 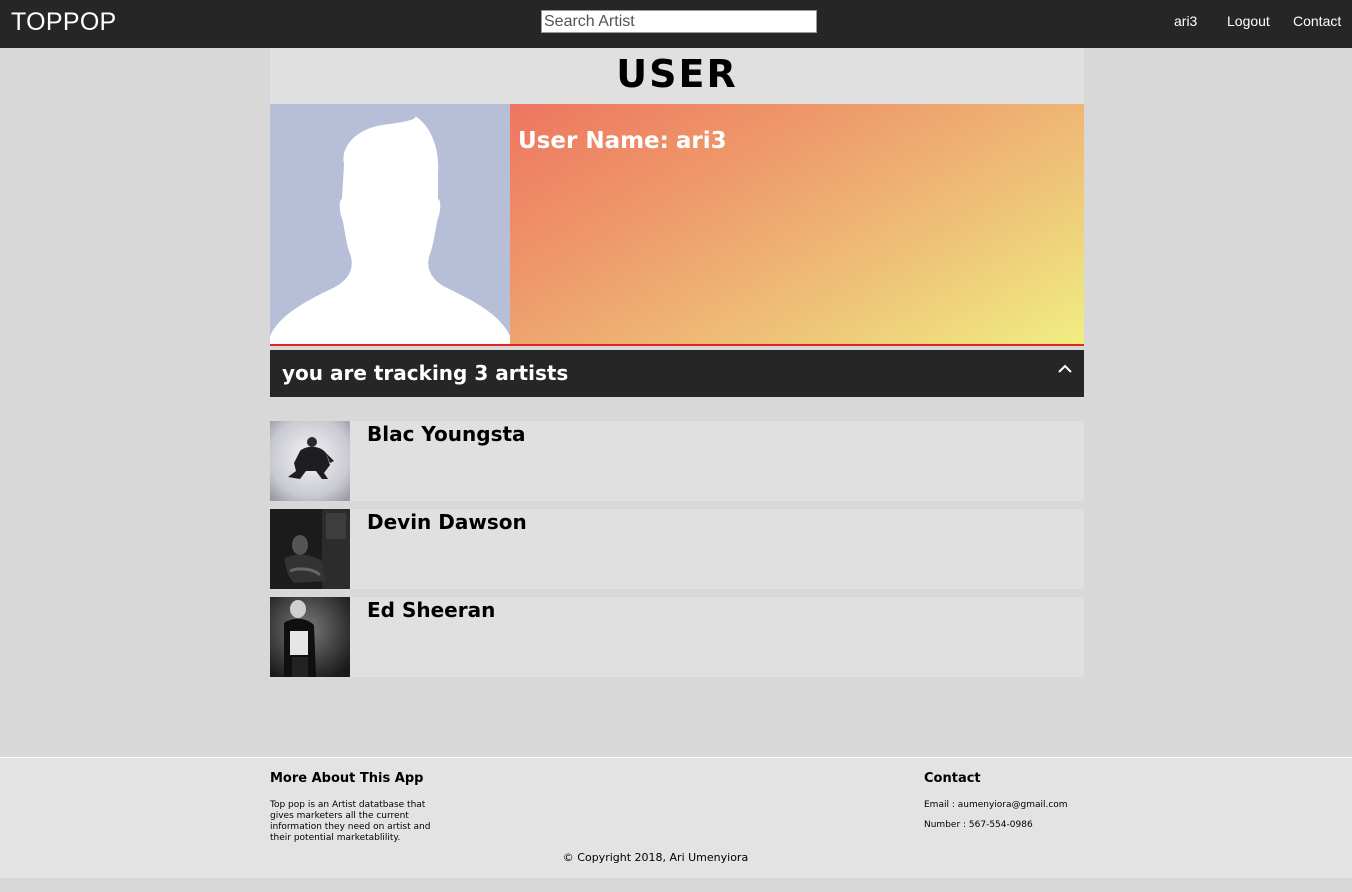 I want to click on artist-name: Ed Sheeran, so click(x=431, y=610).